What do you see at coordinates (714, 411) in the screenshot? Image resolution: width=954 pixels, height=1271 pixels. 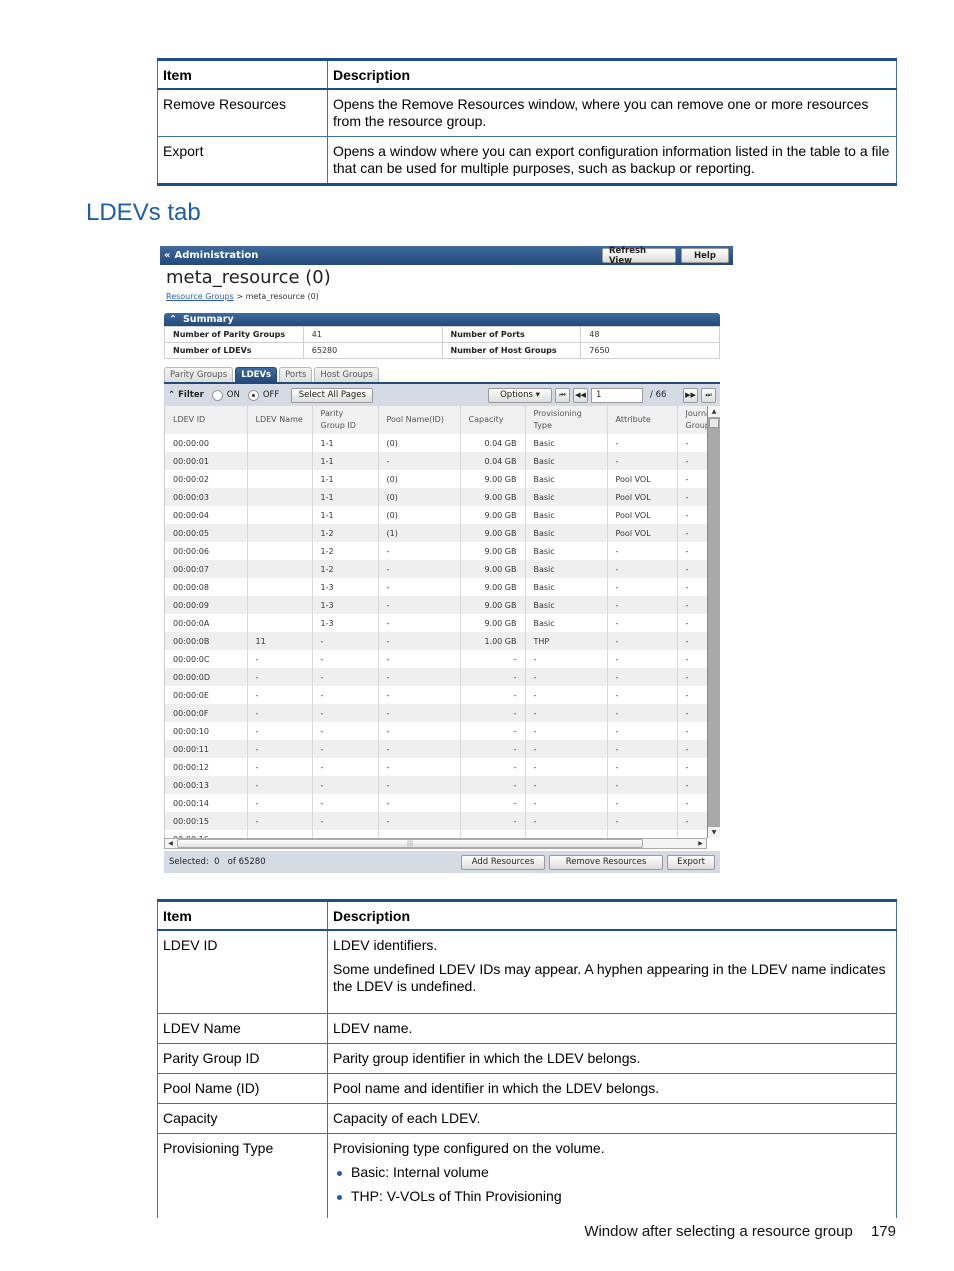 I see `scroll-up-icon: ▲` at bounding box center [714, 411].